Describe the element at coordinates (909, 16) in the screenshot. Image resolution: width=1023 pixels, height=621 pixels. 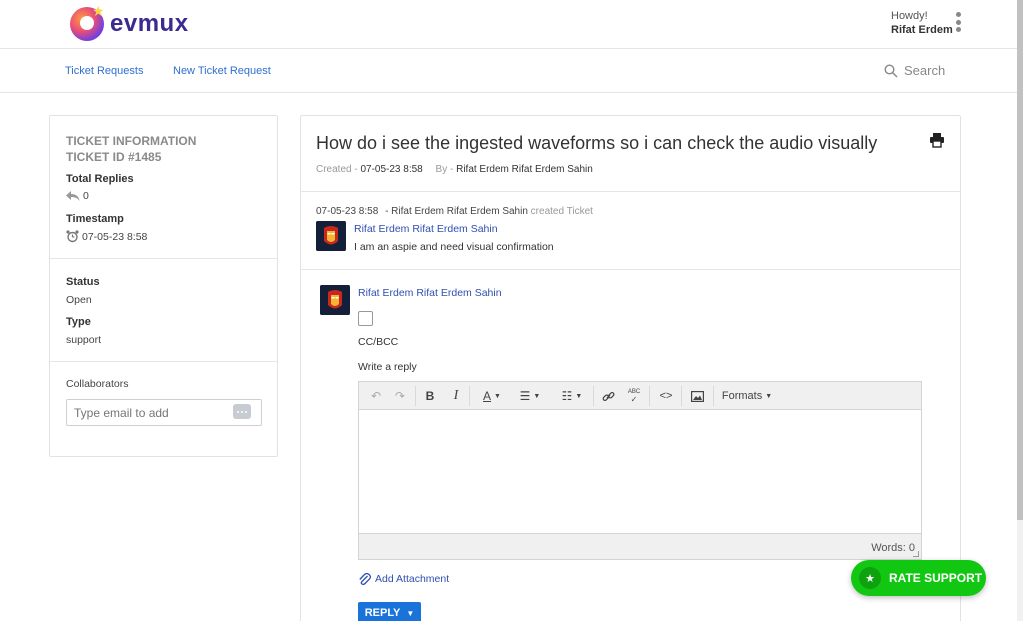
I see `greeting-text: Howdy!` at that location.